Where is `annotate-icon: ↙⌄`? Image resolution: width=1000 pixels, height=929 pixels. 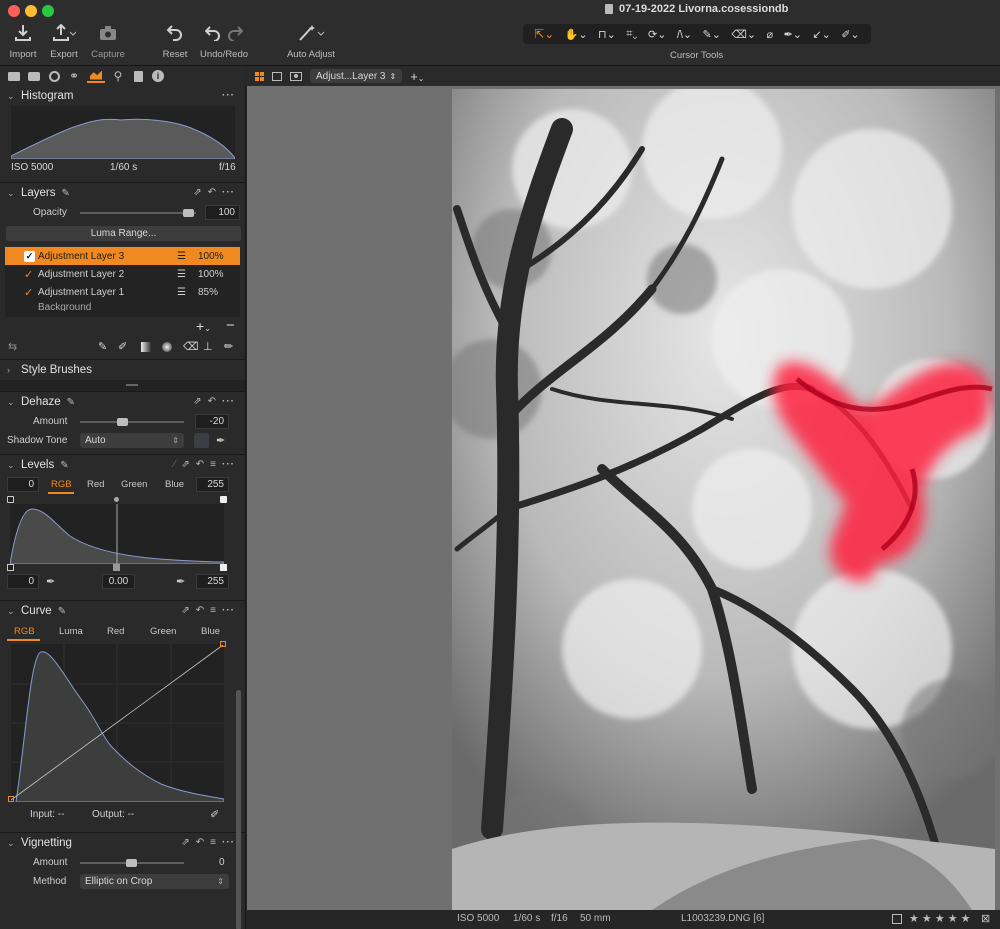 annotate-icon: ↙⌄ is located at coordinates (821, 34).